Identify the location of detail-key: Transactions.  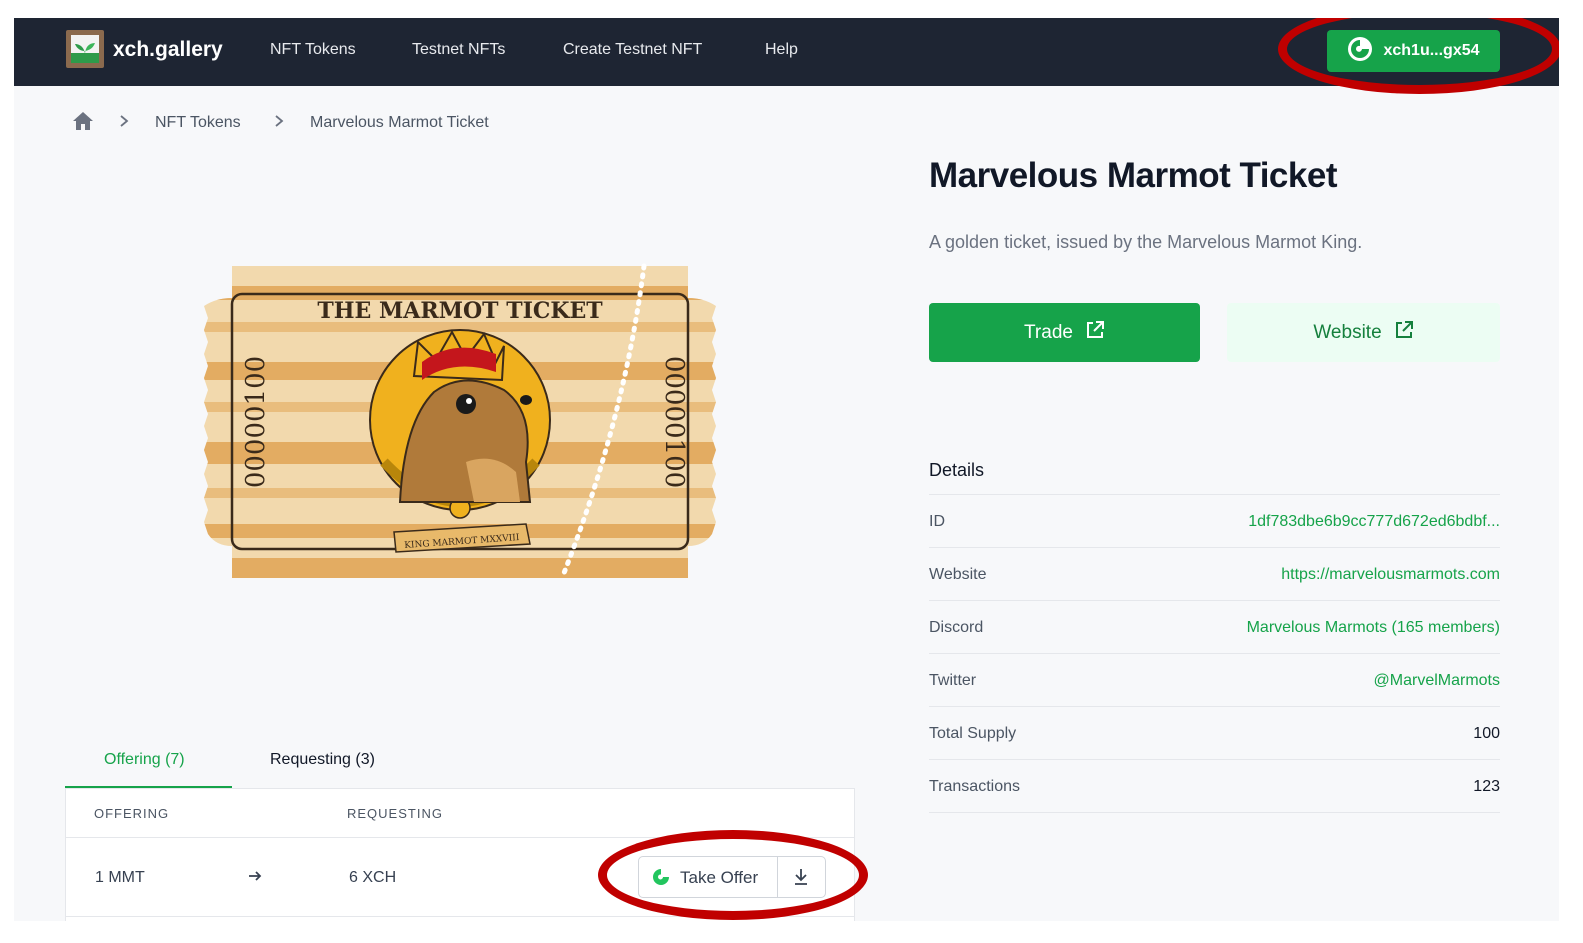
(974, 786).